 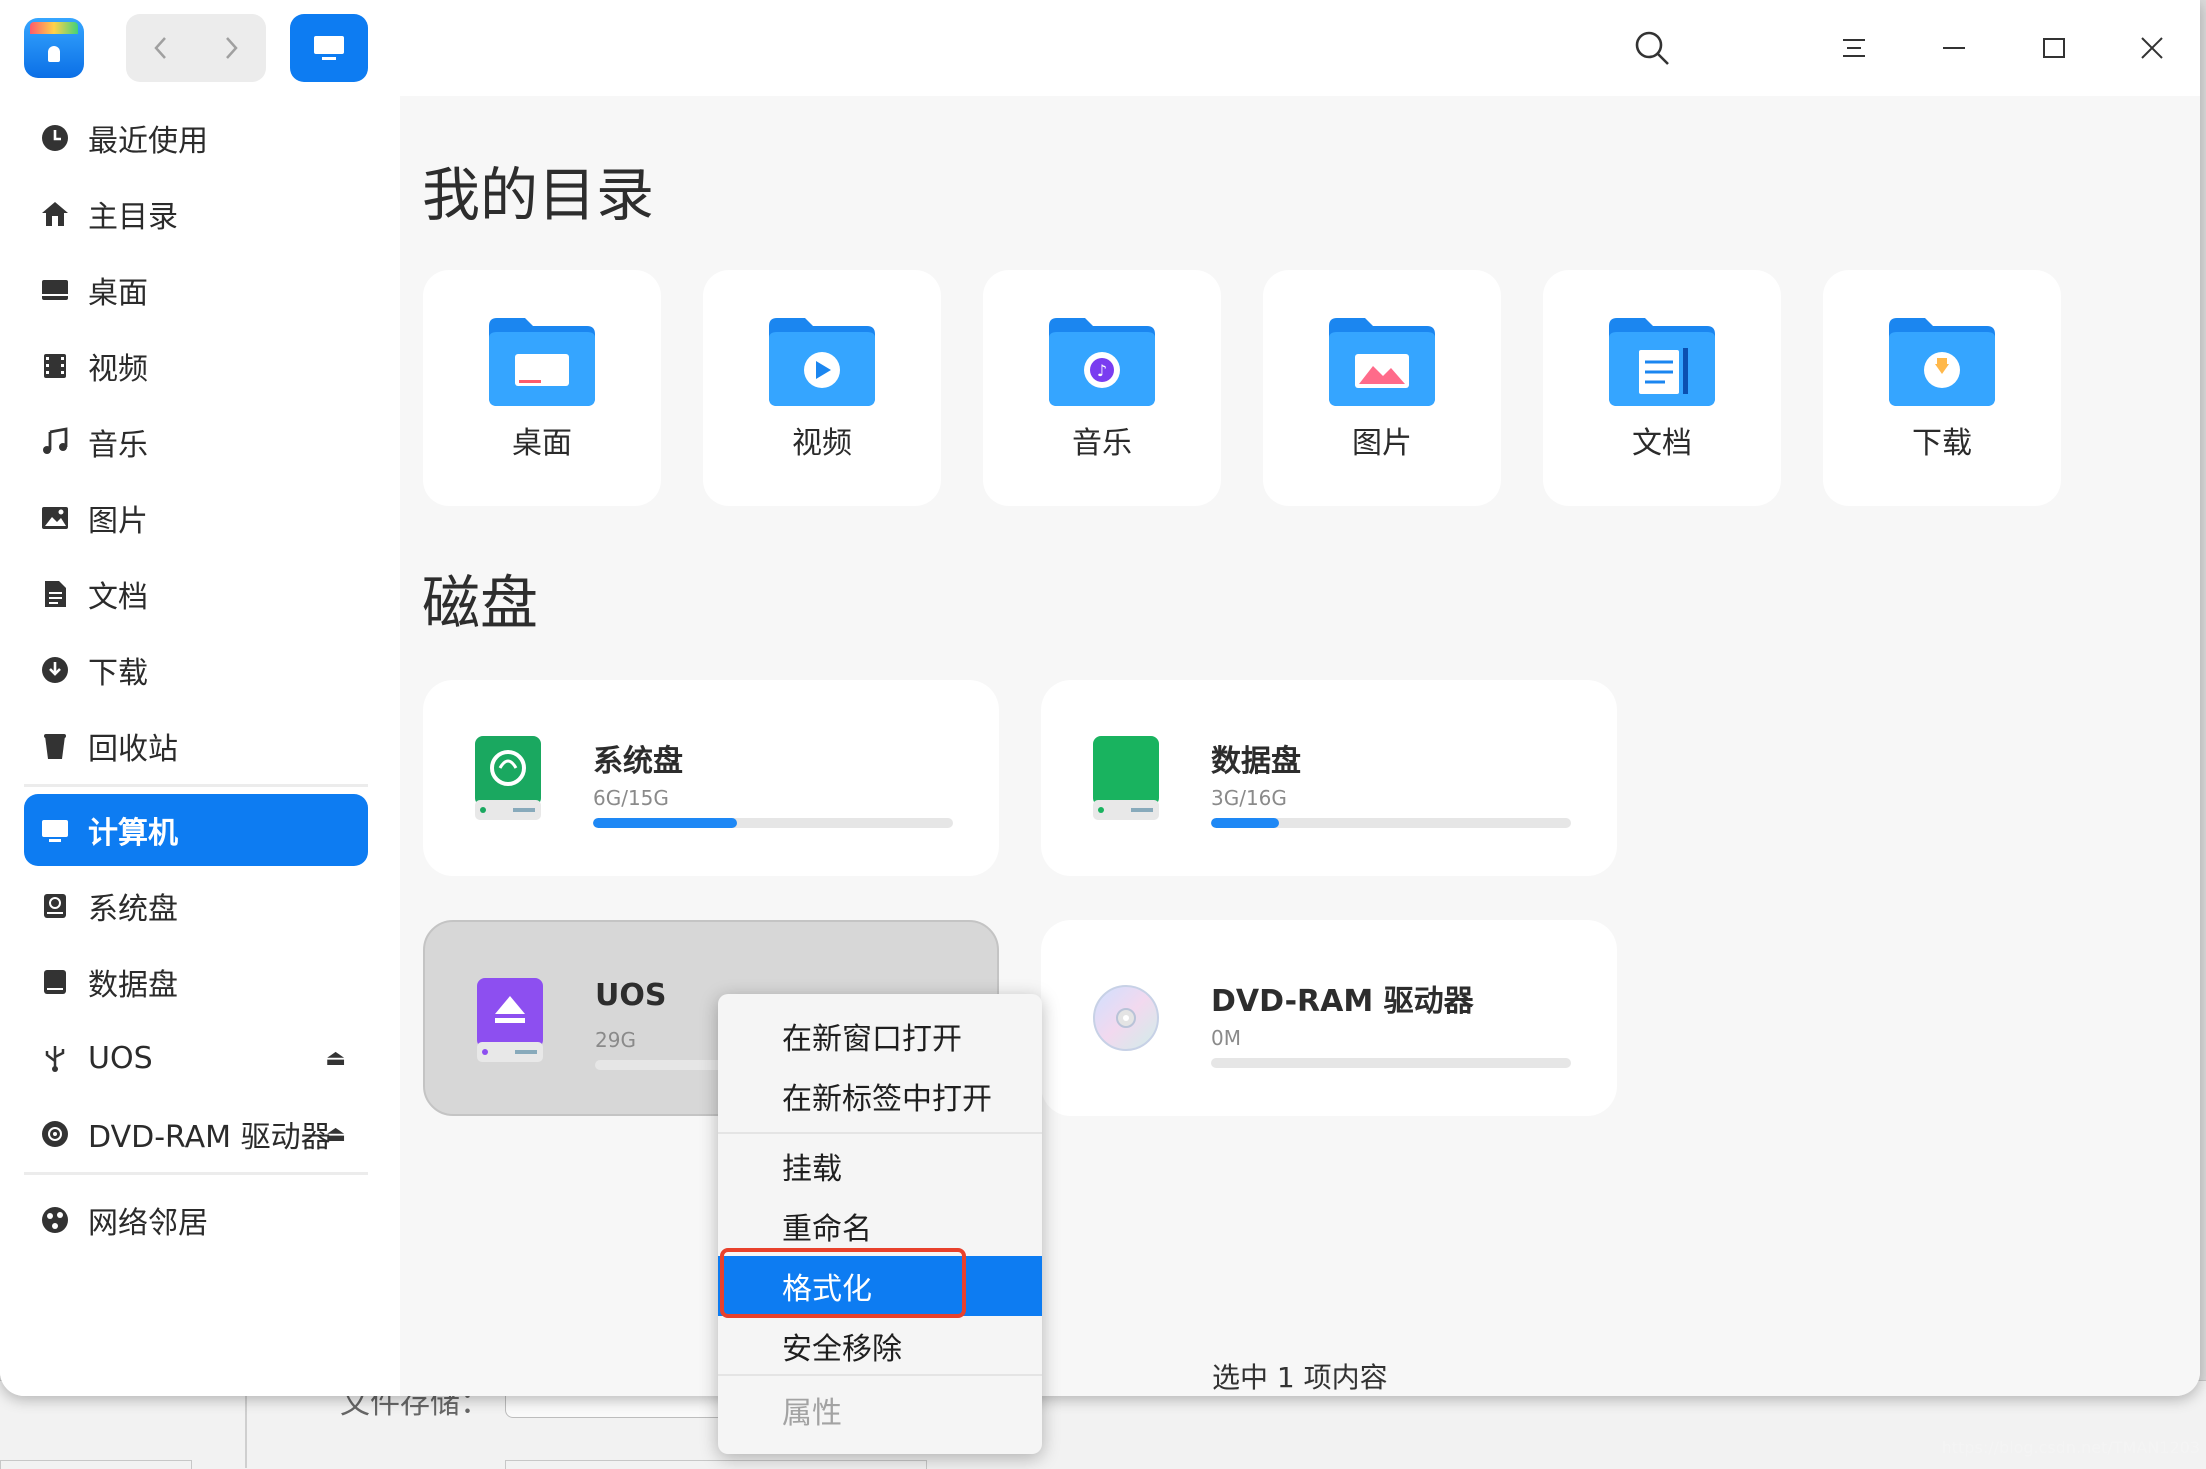 What do you see at coordinates (55, 366) in the screenshot?
I see `video-icon` at bounding box center [55, 366].